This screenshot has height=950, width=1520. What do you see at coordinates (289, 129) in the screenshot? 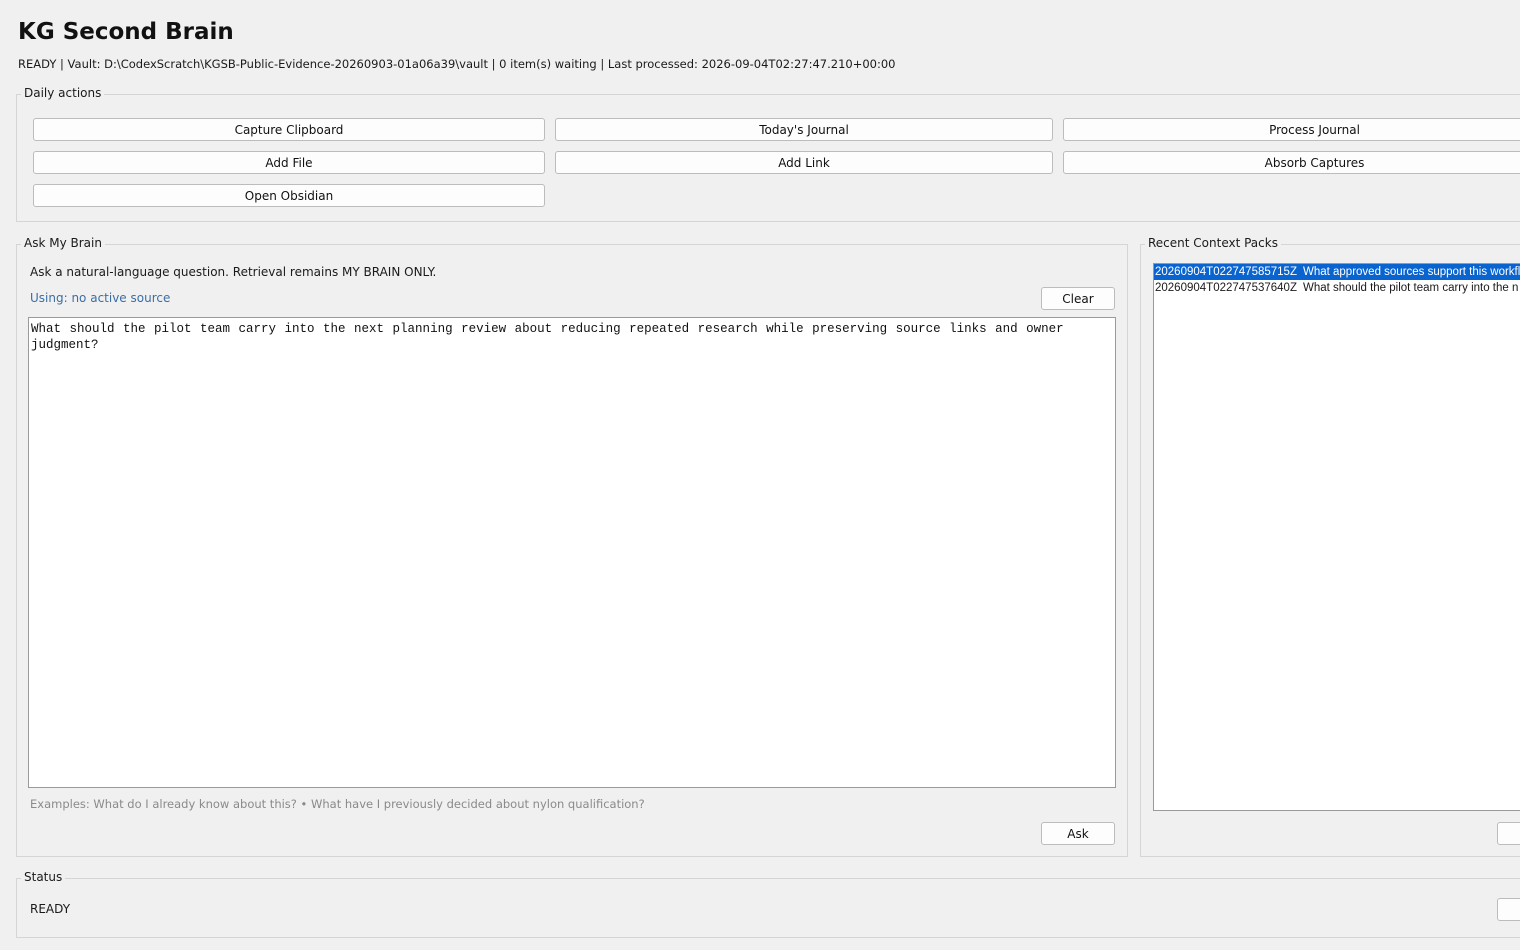
I see `capture-clipboard-button: Capture Clipboard` at bounding box center [289, 129].